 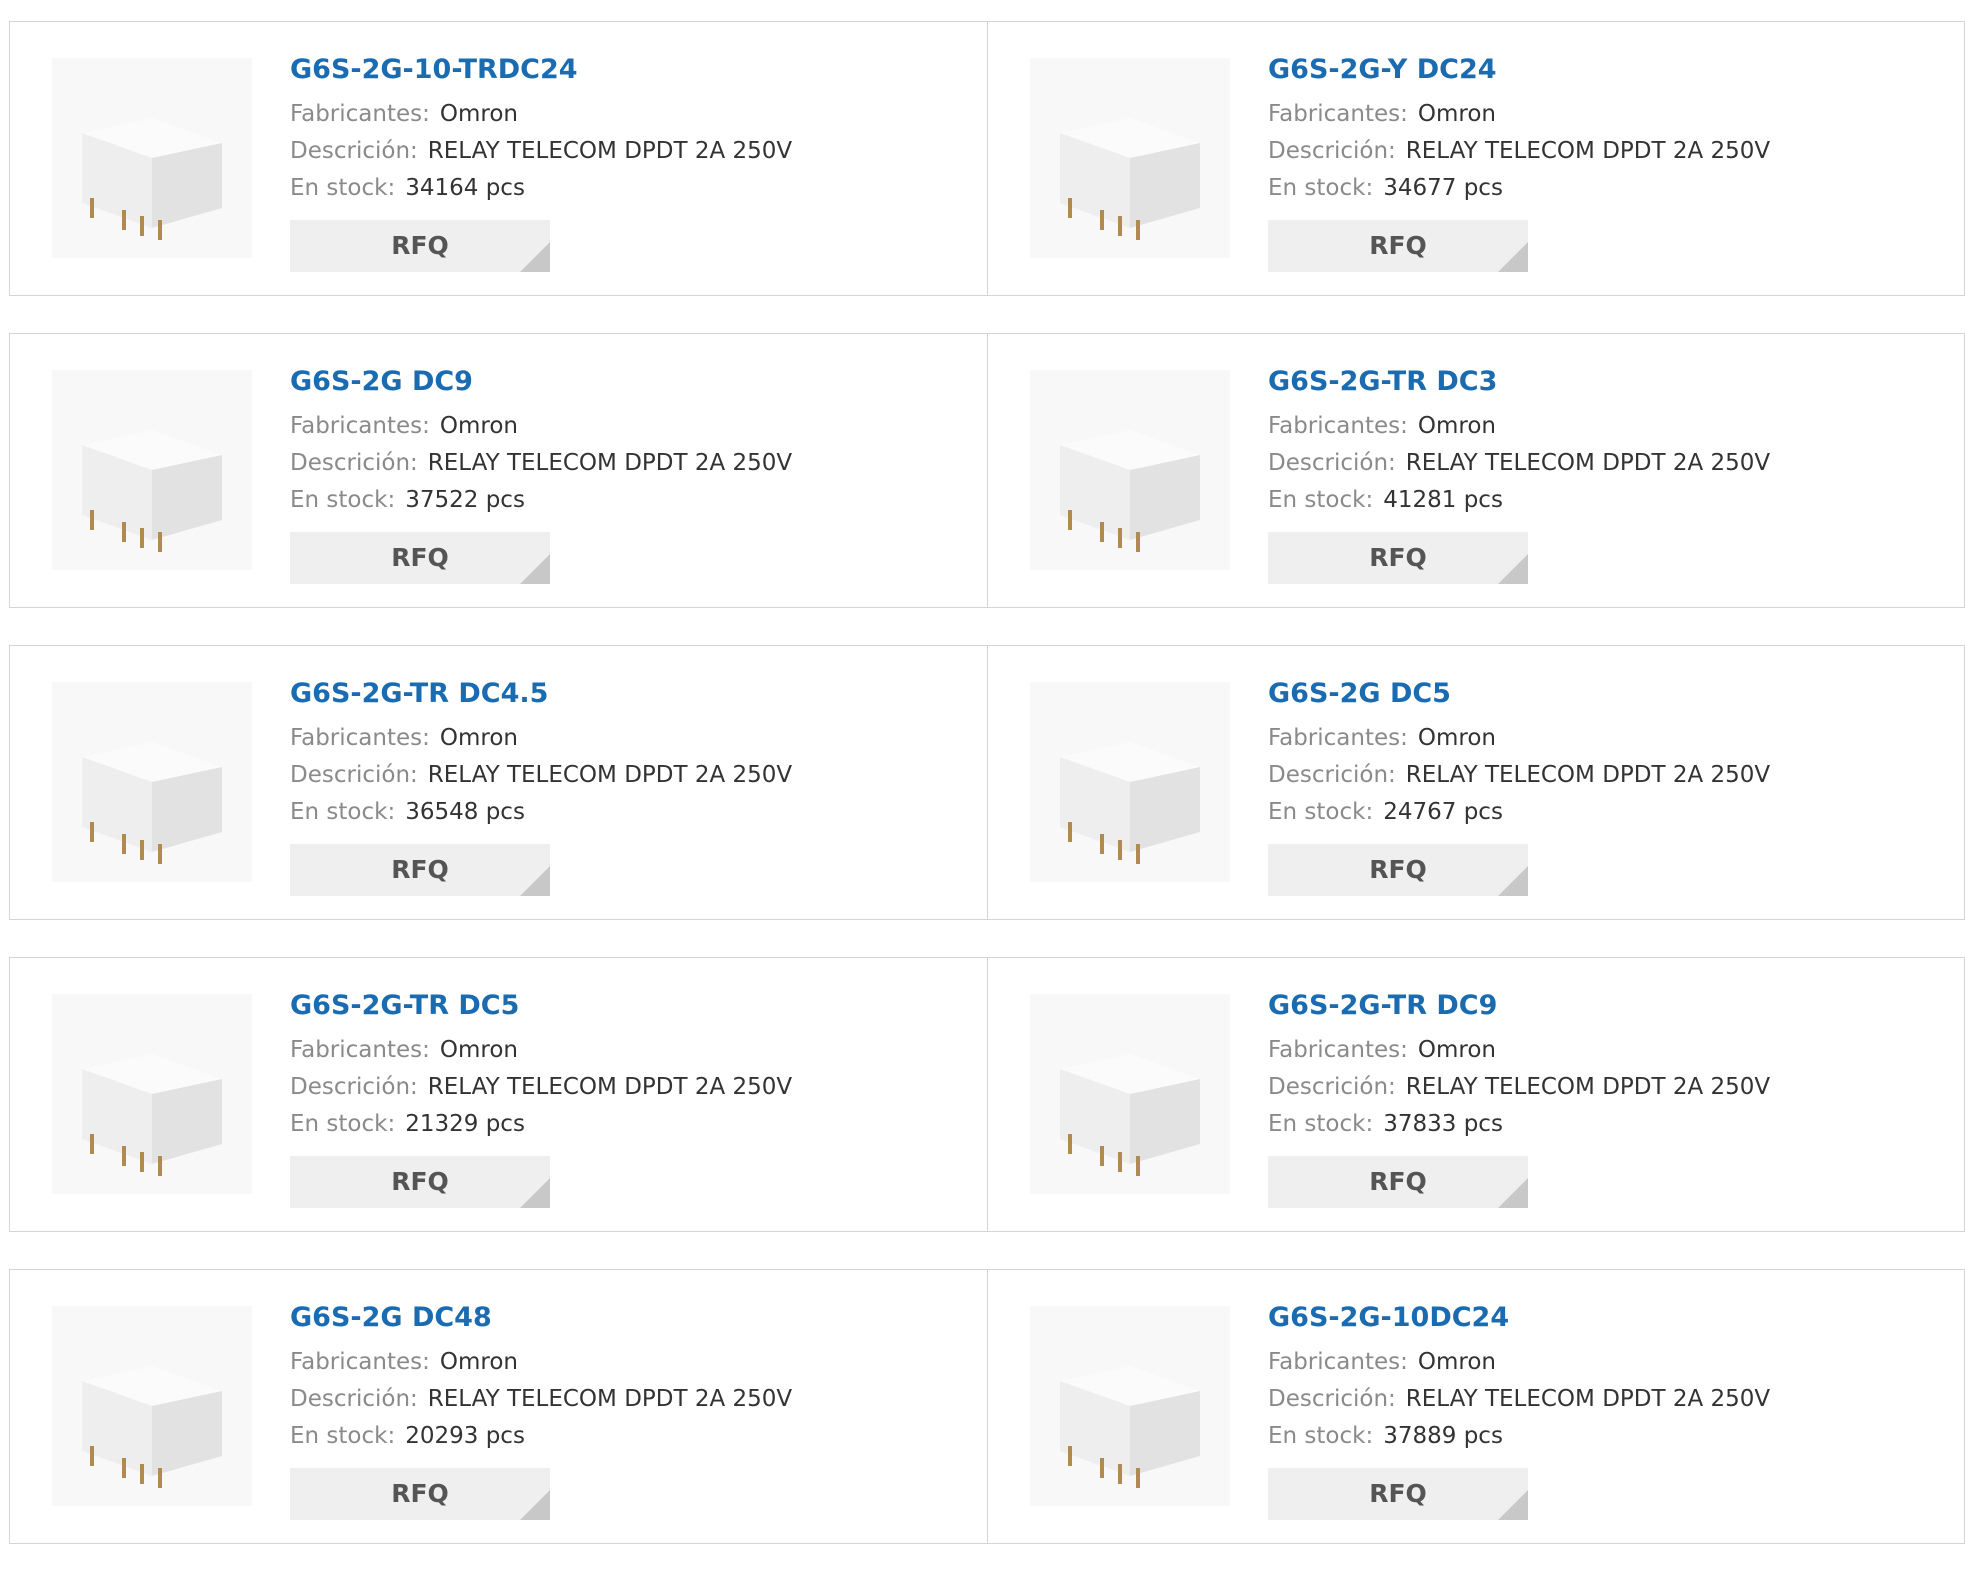 What do you see at coordinates (541, 694) in the screenshot?
I see `part-number-link: G6S-2G-TR DC4.5` at bounding box center [541, 694].